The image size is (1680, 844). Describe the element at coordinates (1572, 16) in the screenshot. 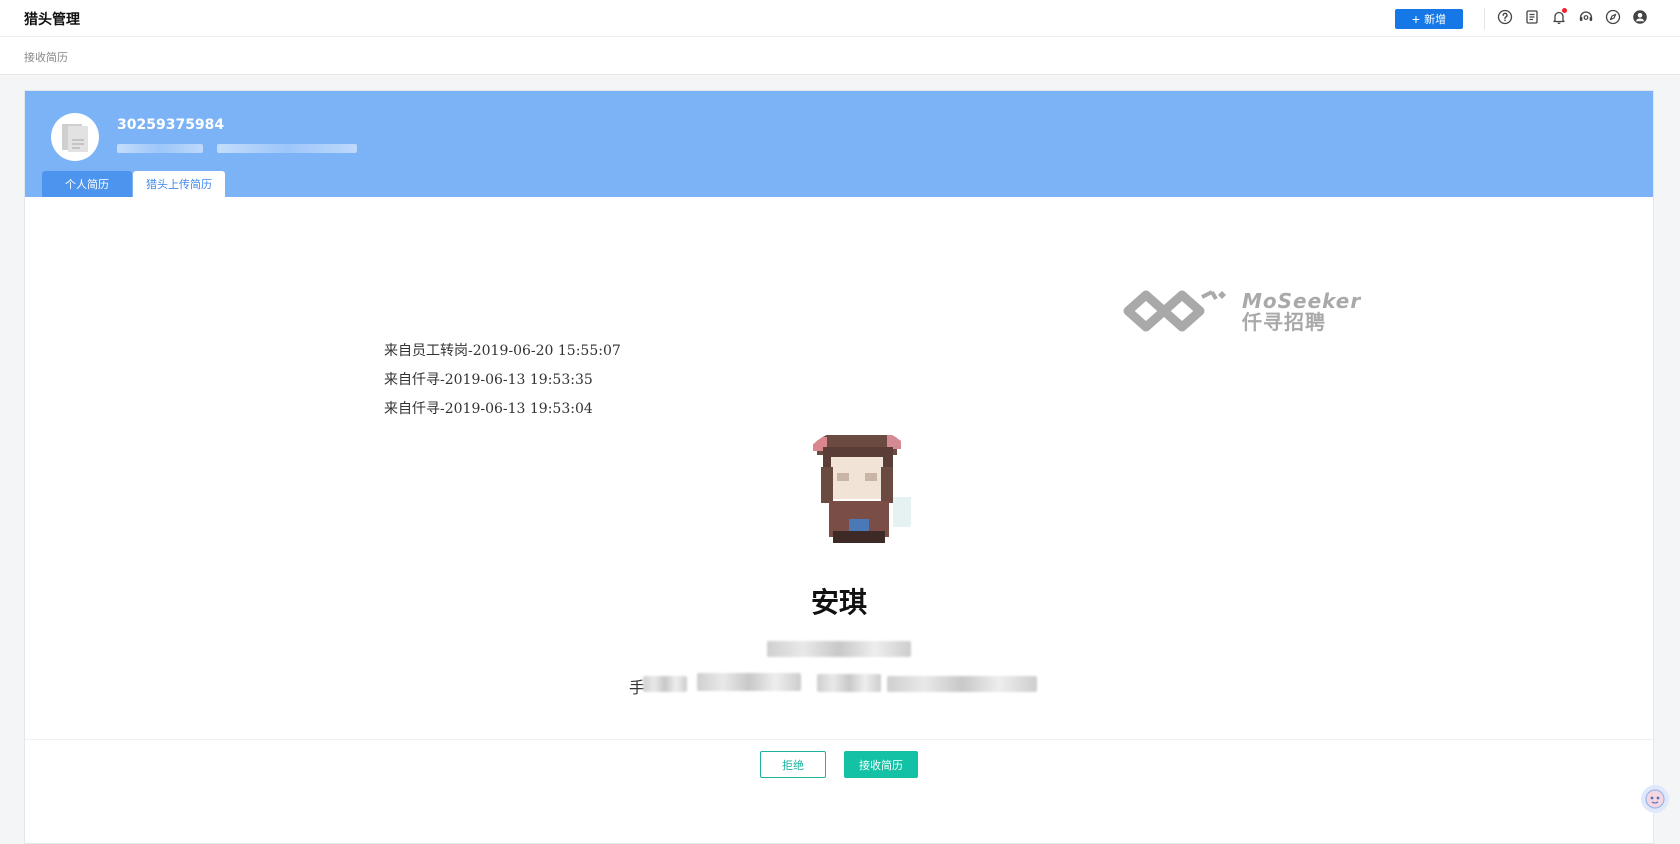

I see `toolbar-icons` at that location.